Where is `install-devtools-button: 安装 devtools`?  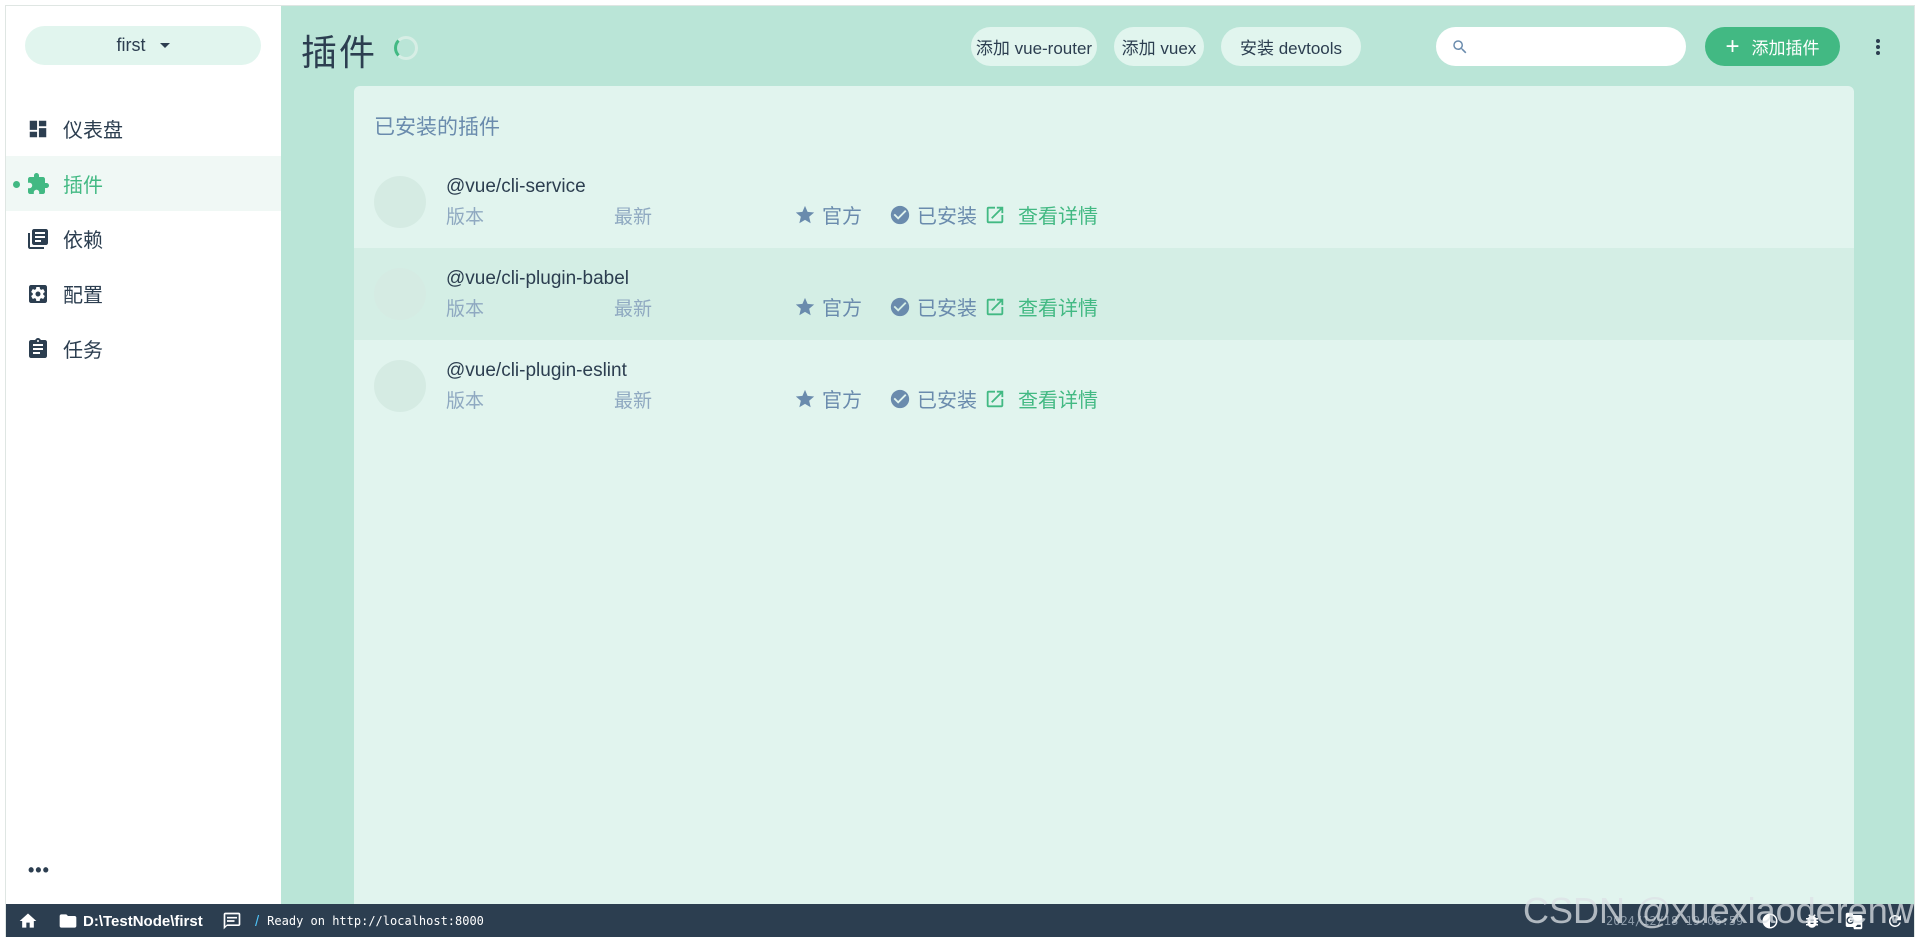 install-devtools-button: 安装 devtools is located at coordinates (1291, 46).